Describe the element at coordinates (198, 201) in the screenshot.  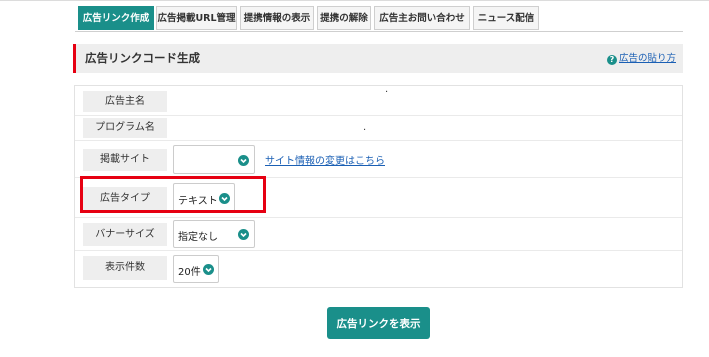
I see `ad-type-select-value: テキスト` at that location.